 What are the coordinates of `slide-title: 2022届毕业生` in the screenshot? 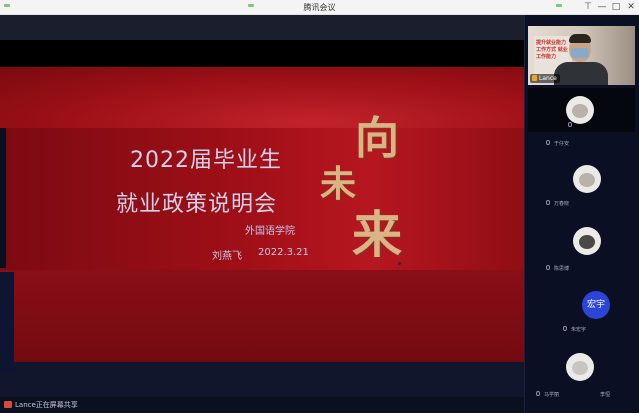 It's located at (206, 160).